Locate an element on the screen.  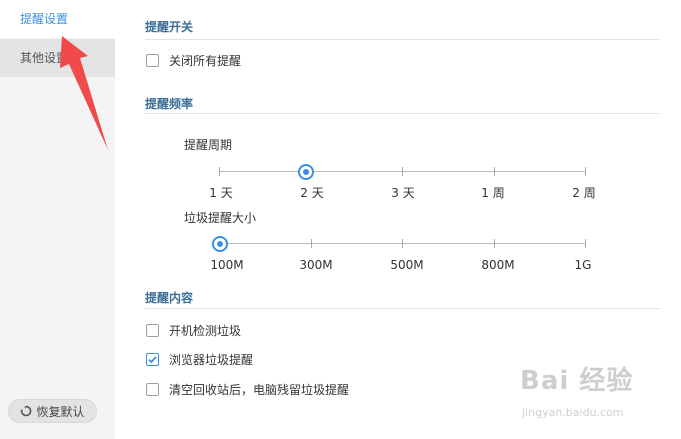
checkbox-label: 关闭所有提醒 is located at coordinates (205, 61).